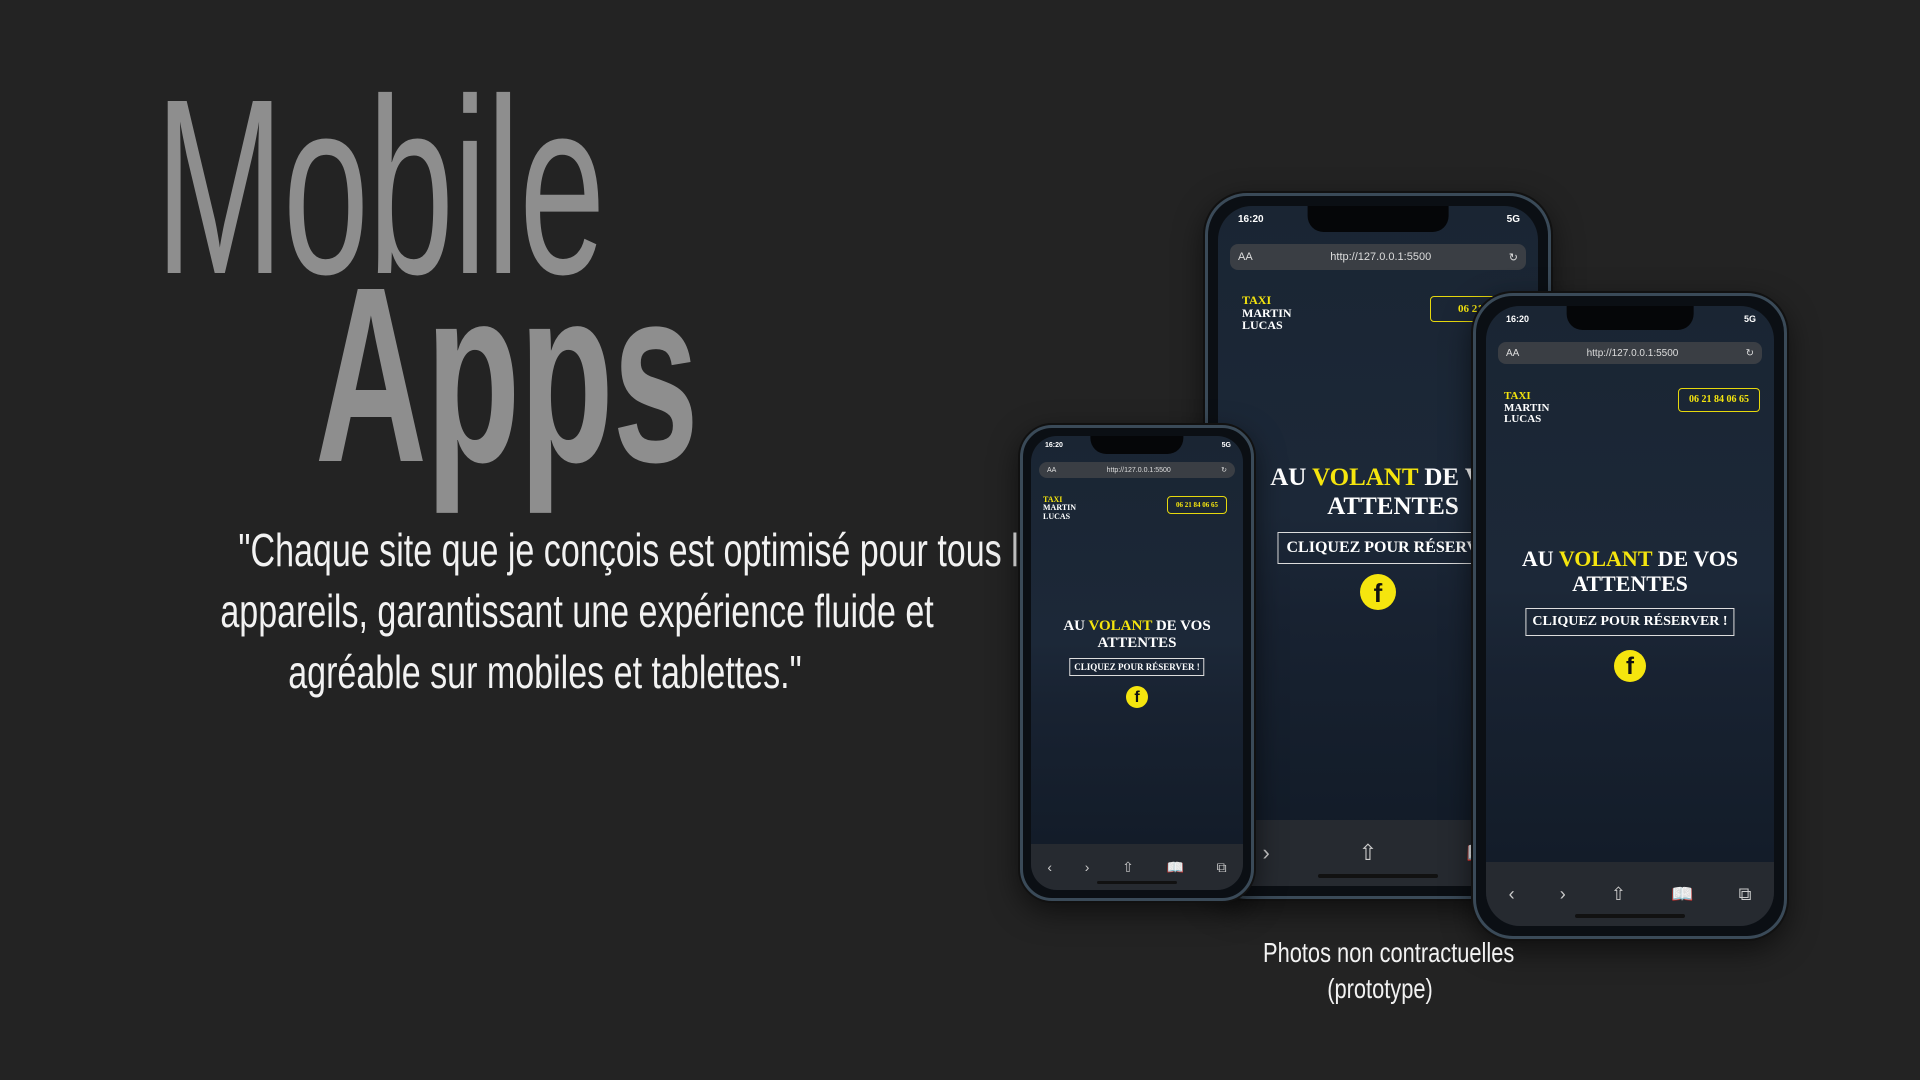 The height and width of the screenshot is (1080, 1920). I want to click on photo-caption: Photos non contractuelles (prototype), so click(1380, 971).